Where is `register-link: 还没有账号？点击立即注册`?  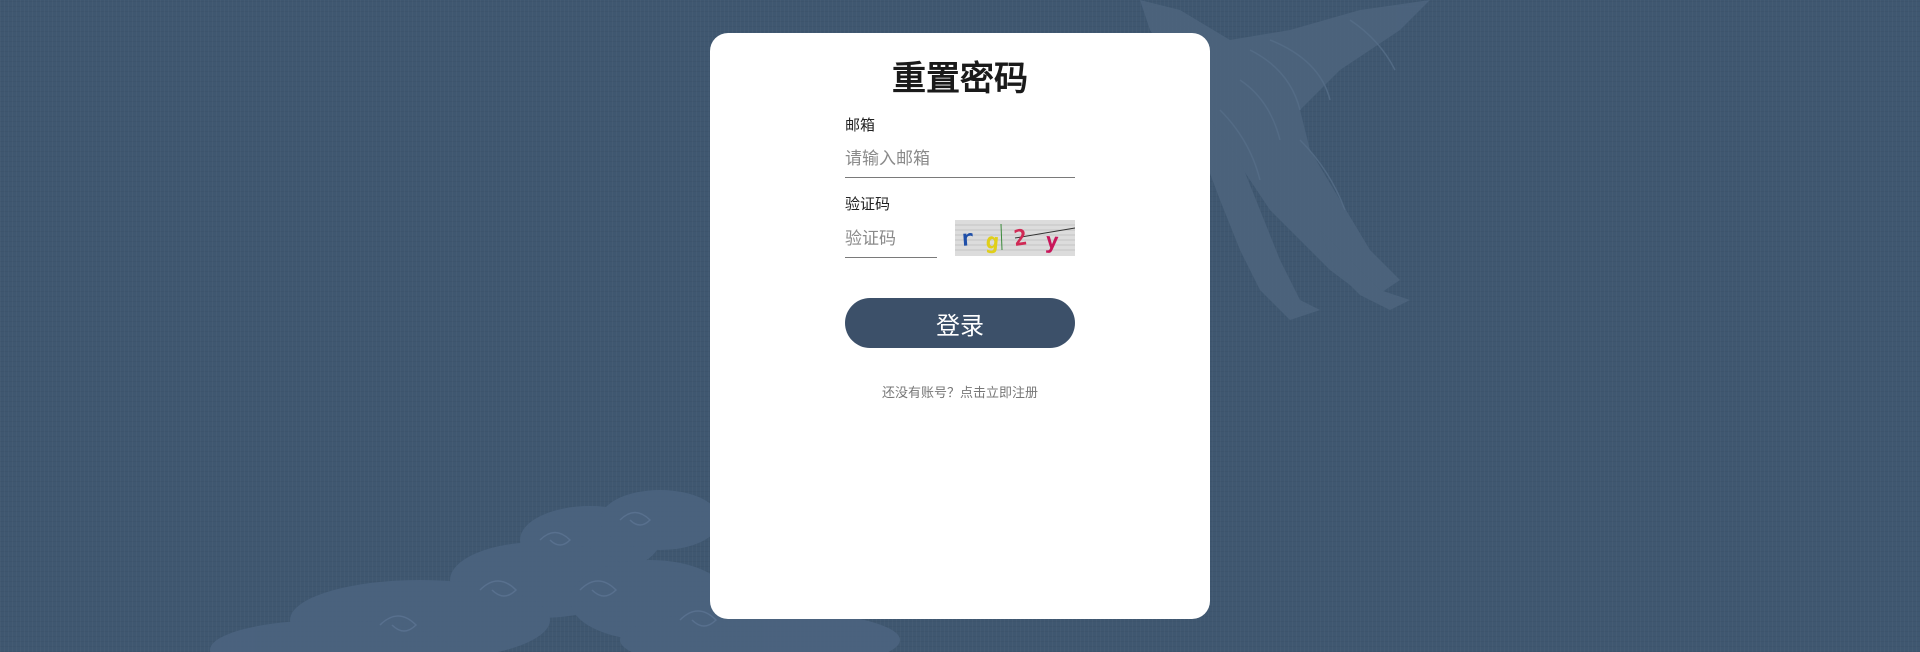 register-link: 还没有账号？点击立即注册 is located at coordinates (960, 391).